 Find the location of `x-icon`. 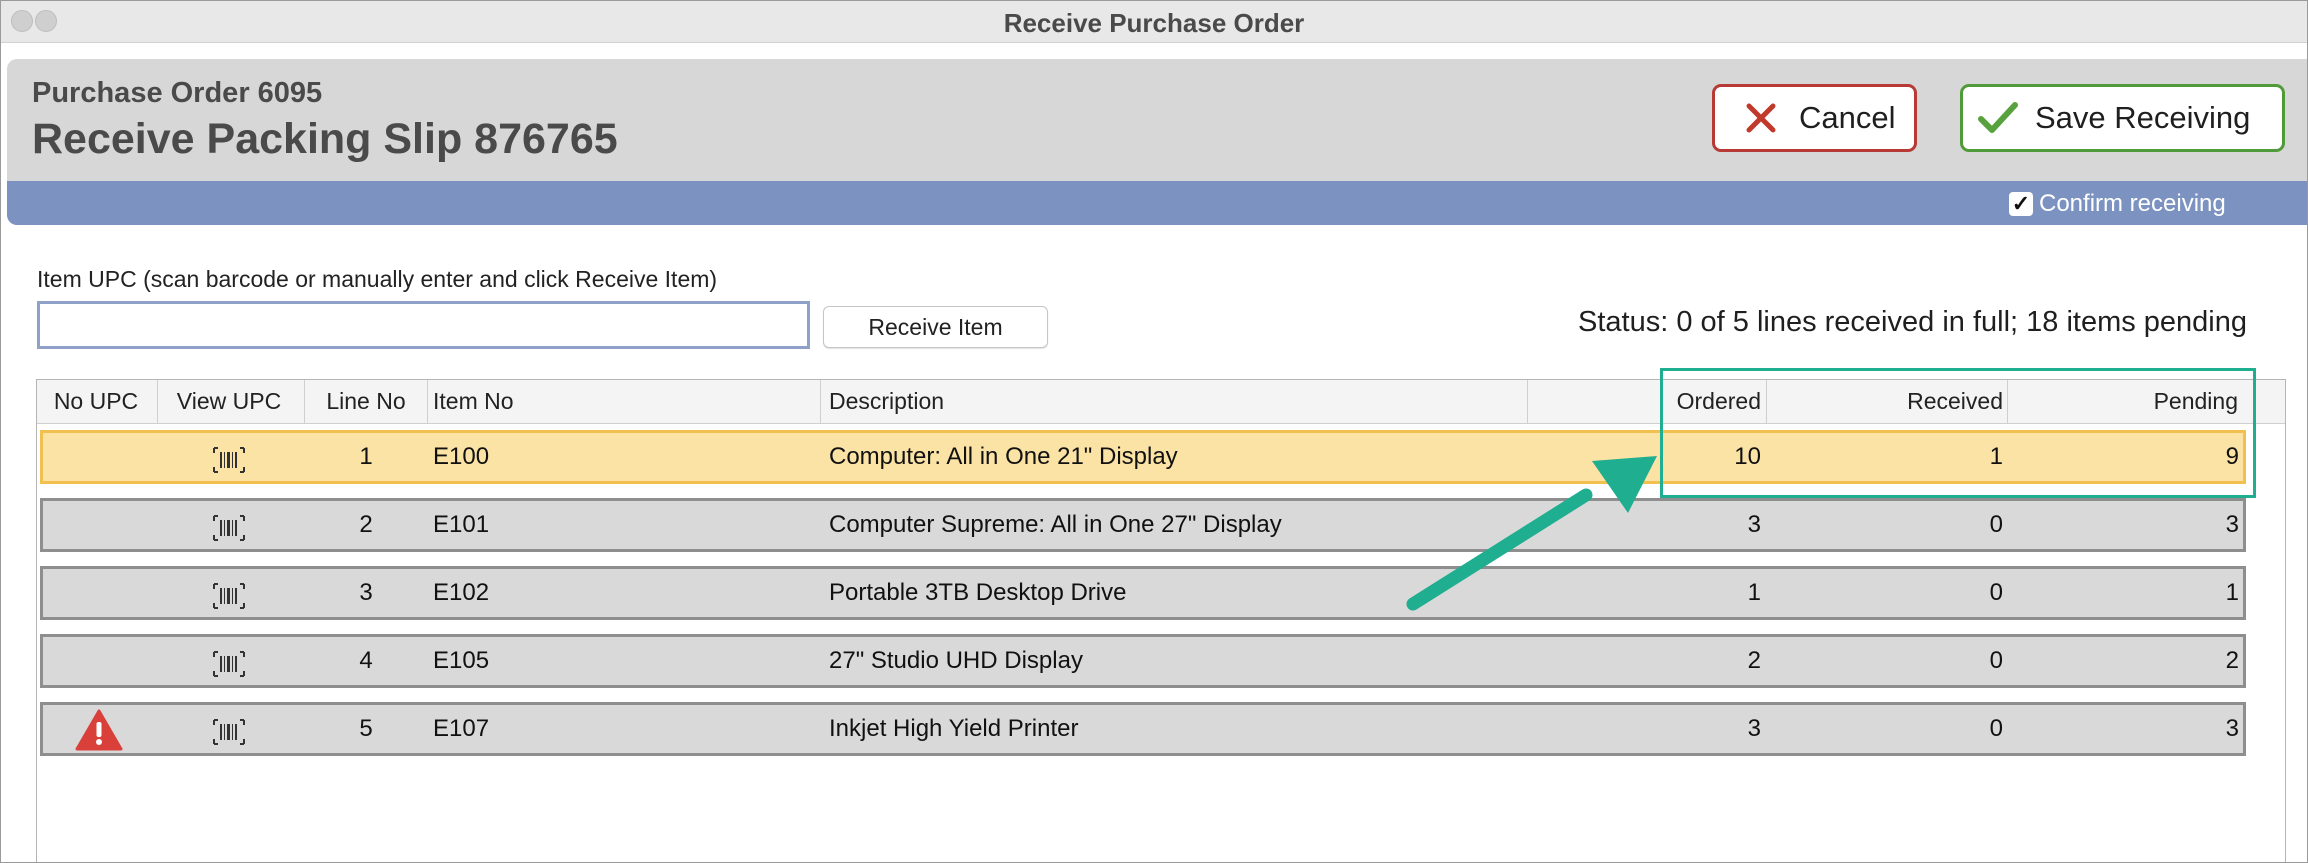

x-icon is located at coordinates (1761, 118).